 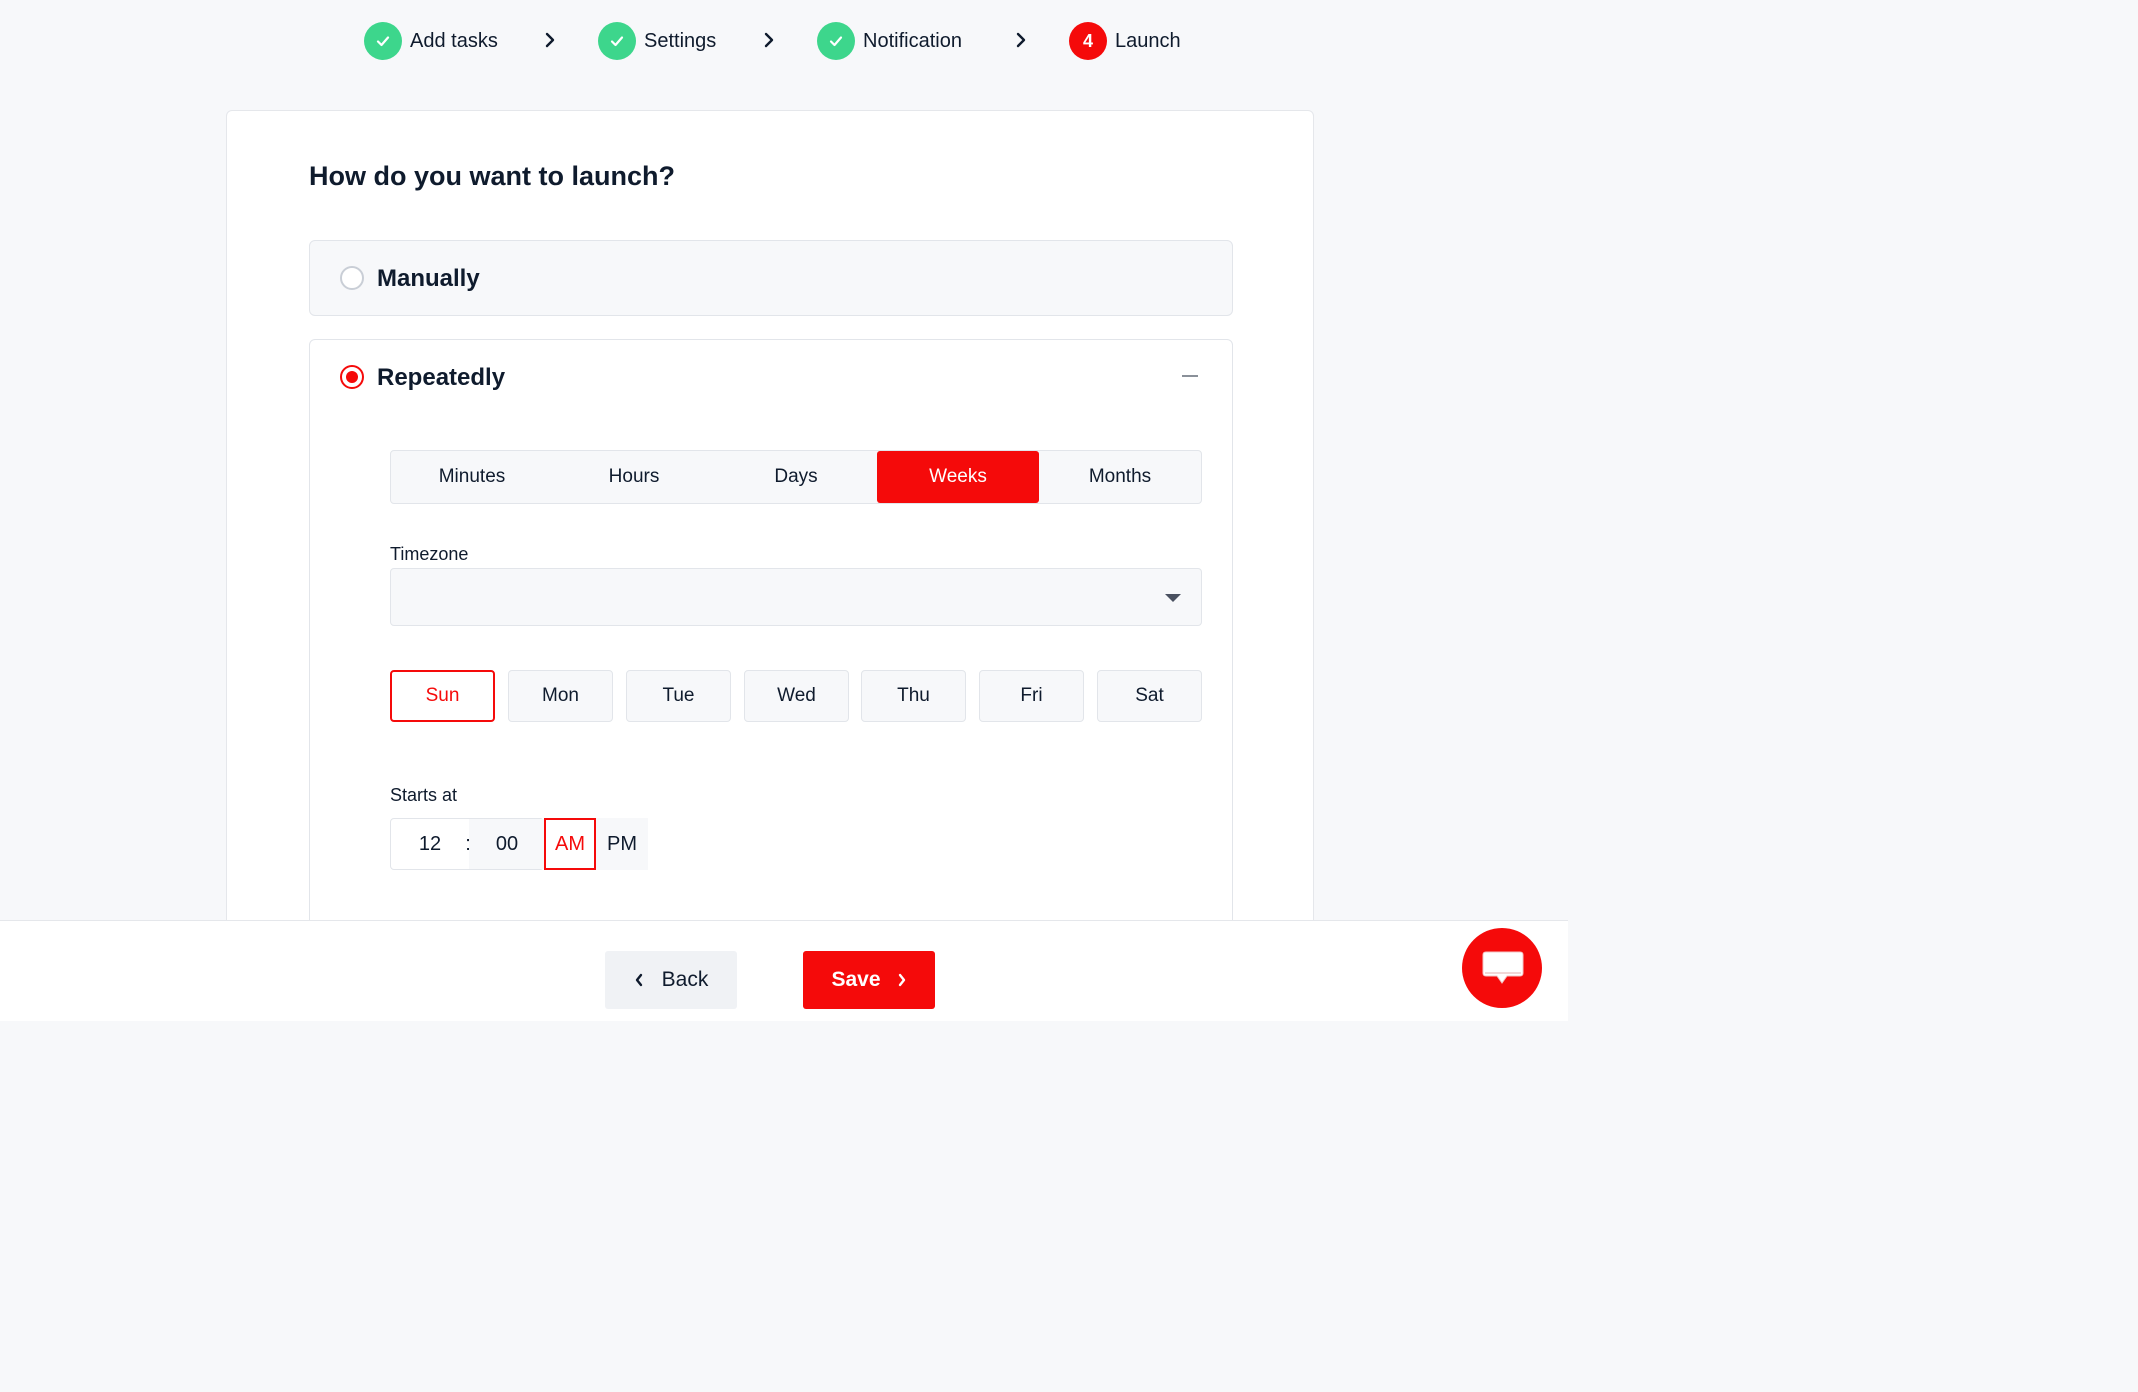 I want to click on back-label: Back, so click(x=685, y=979).